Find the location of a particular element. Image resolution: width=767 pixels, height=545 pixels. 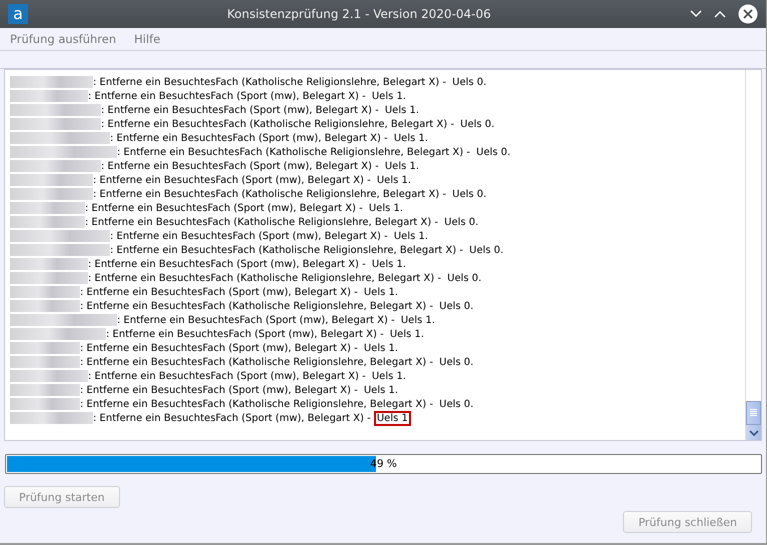

scroll-down-button is located at coordinates (753, 432).